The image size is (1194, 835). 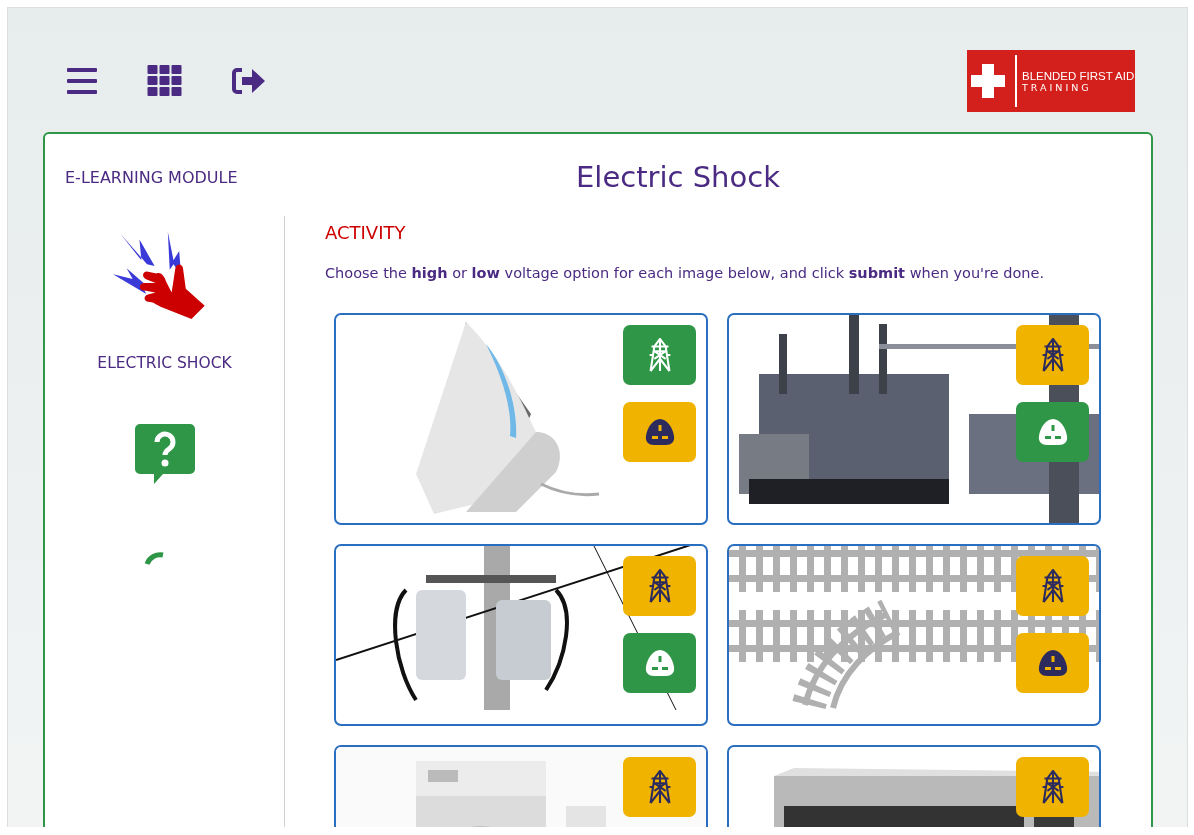 I want to click on grid-icon, so click(x=164, y=81).